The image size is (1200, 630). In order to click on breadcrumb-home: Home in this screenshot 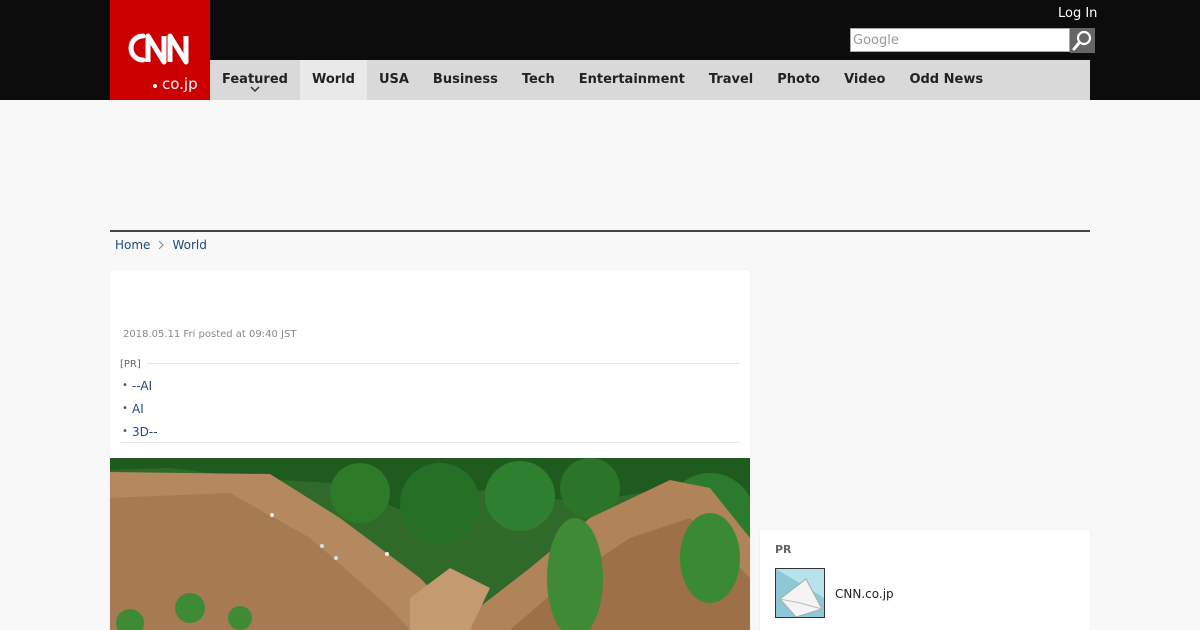, I will do `click(132, 245)`.